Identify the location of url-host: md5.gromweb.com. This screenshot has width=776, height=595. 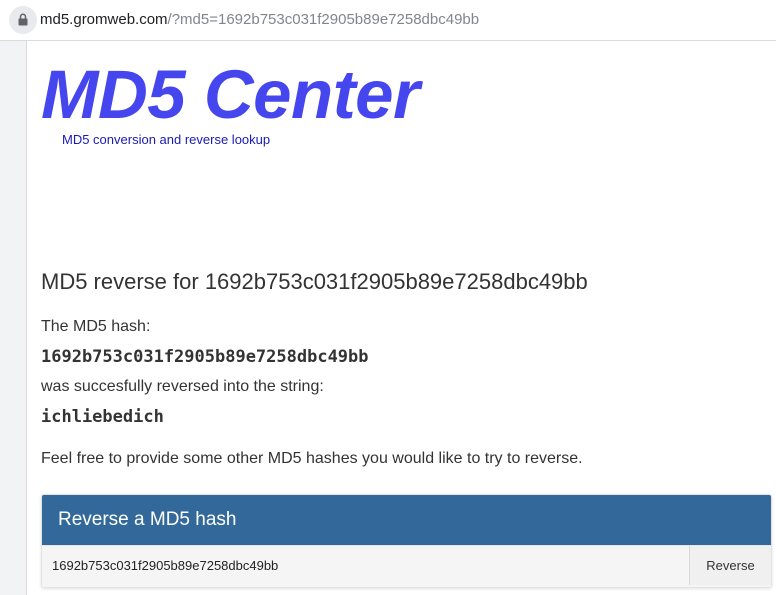
(104, 19).